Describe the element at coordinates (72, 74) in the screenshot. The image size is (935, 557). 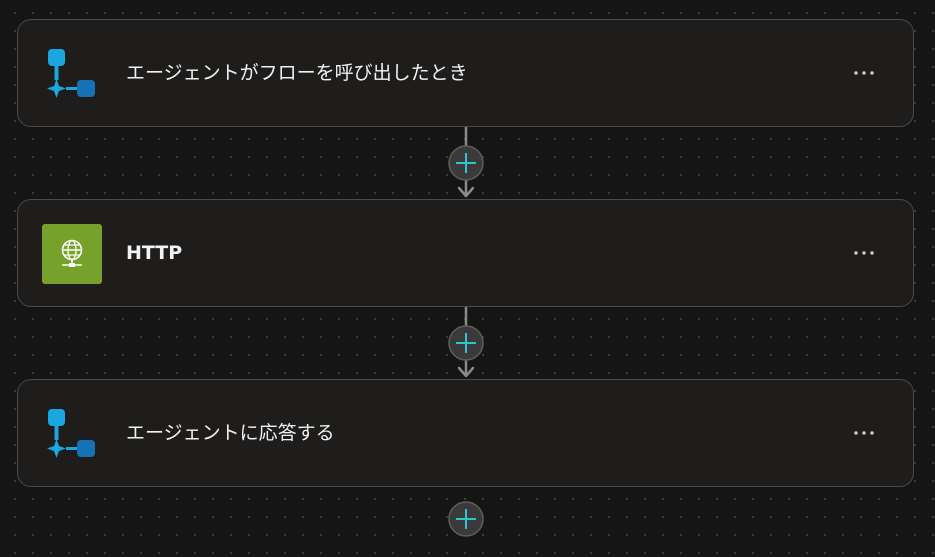
I see `agent-trigger-icon` at that location.